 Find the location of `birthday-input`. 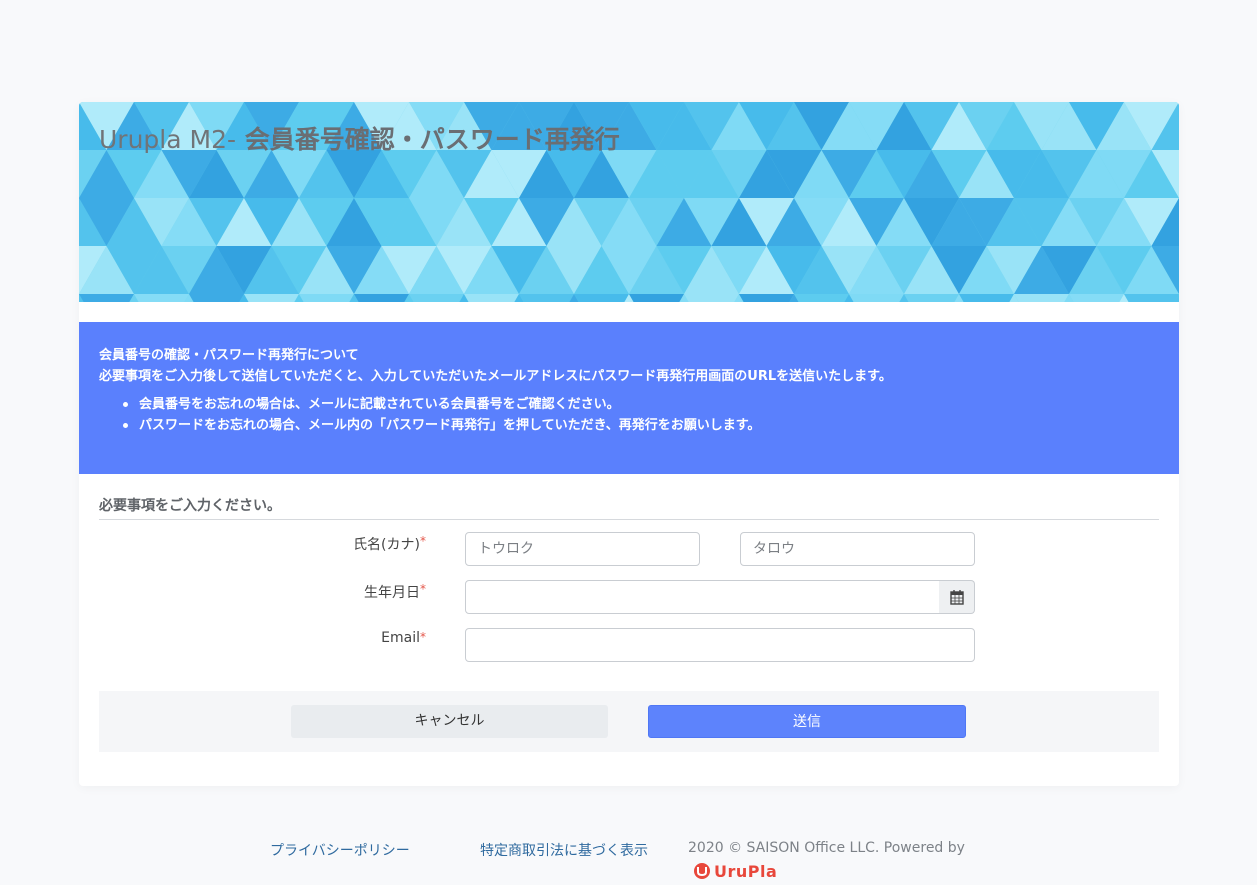

birthday-input is located at coordinates (702, 597).